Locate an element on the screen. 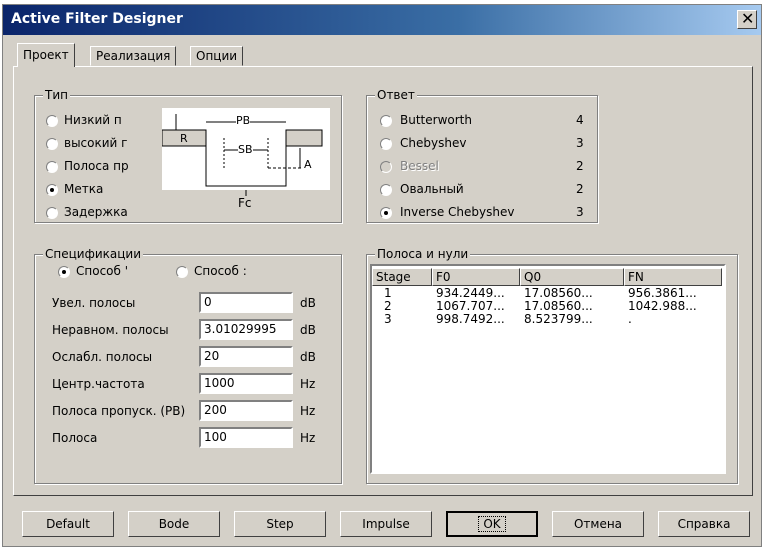  type-label-notch: Метка is located at coordinates (84, 189).